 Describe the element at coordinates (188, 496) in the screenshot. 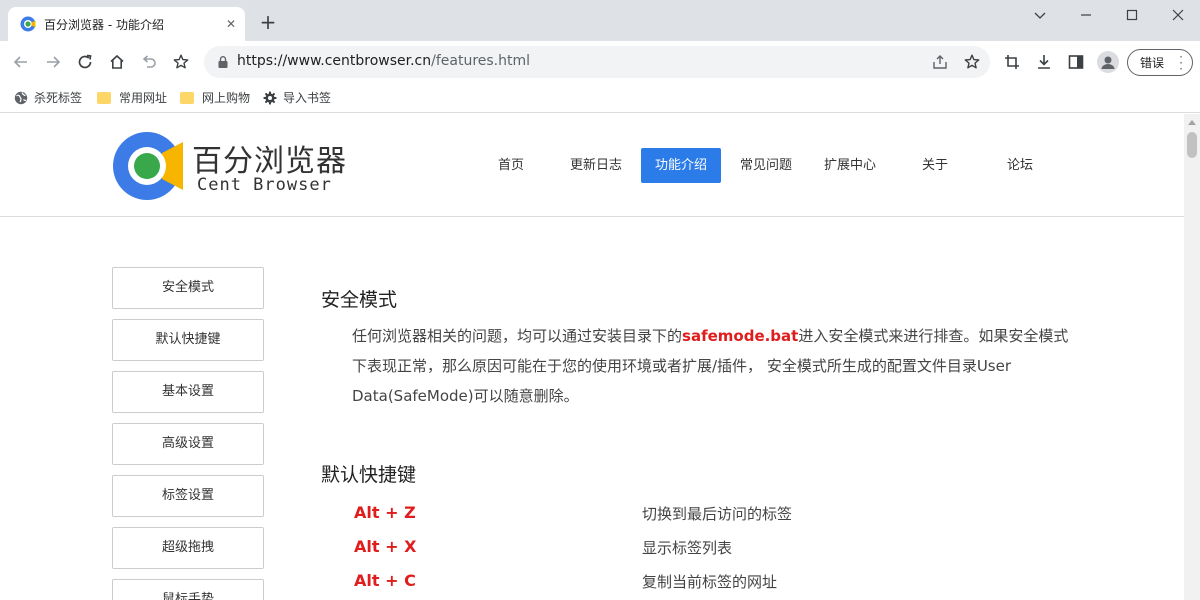

I see `sidebar-item-tab-settings: 标签设置` at that location.